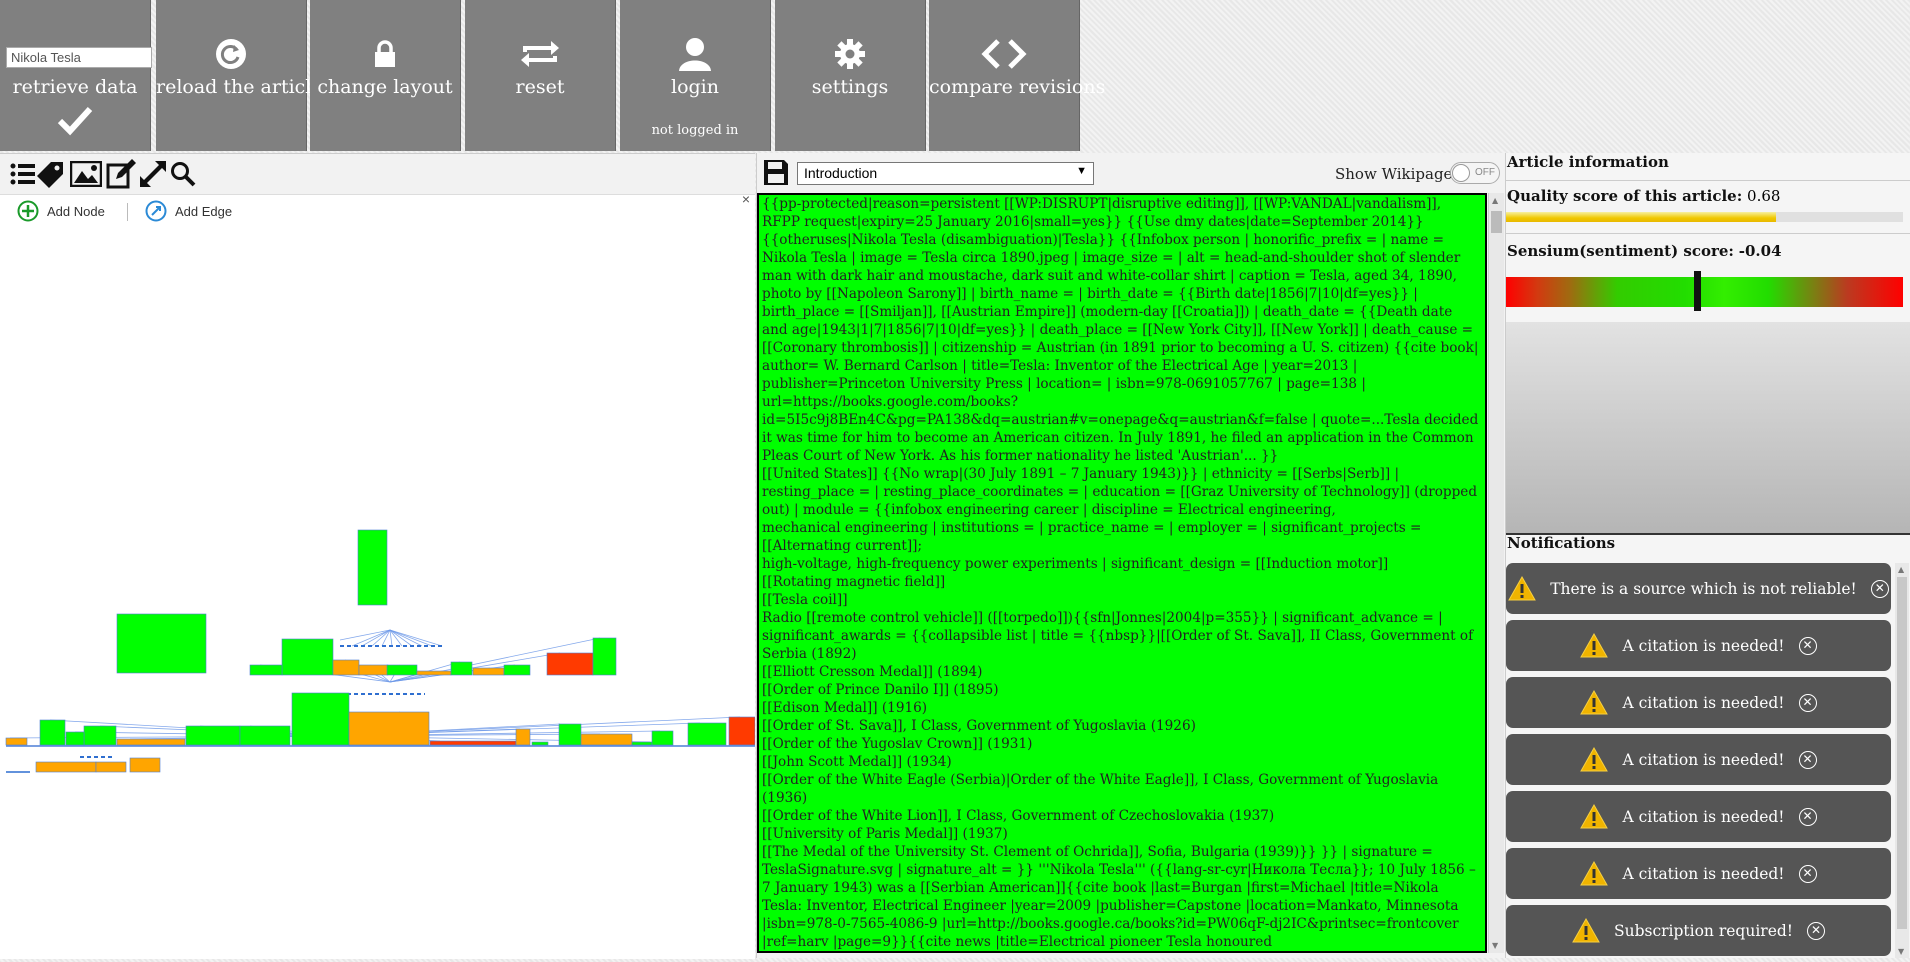 The image size is (1910, 962). What do you see at coordinates (945, 173) in the screenshot?
I see `section-dropdown: Introduction ▼` at bounding box center [945, 173].